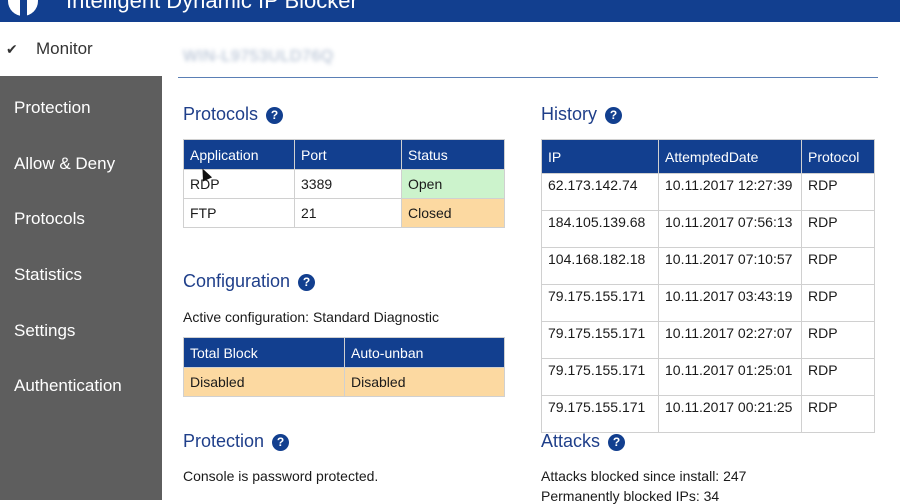  What do you see at coordinates (68, 385) in the screenshot?
I see `sidebar-item-label: Authentication` at bounding box center [68, 385].